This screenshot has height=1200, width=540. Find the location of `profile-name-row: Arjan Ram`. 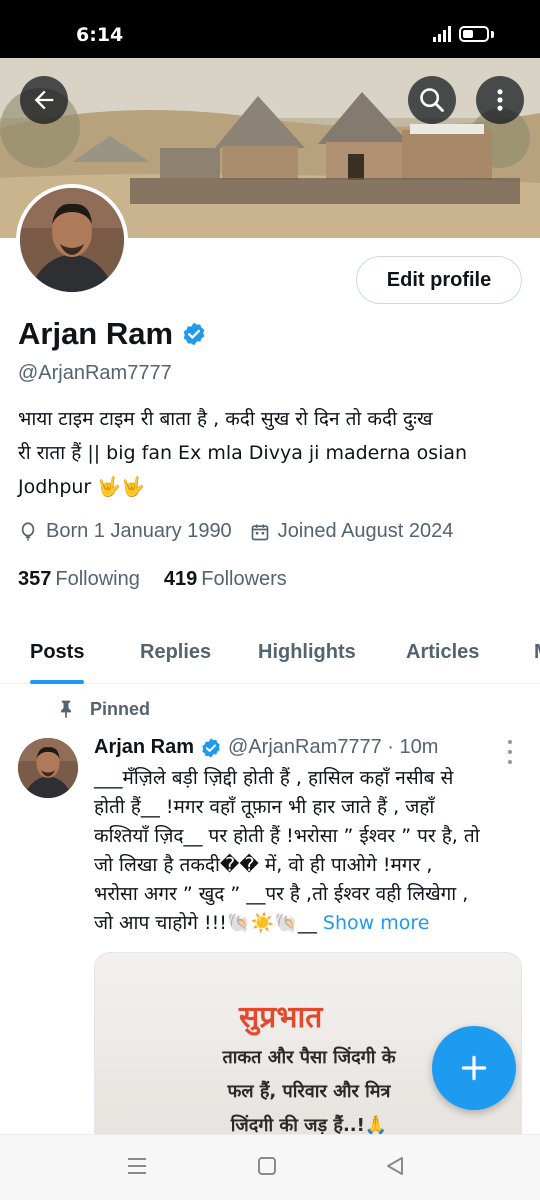

profile-name-row: Arjan Ram is located at coordinates (112, 334).